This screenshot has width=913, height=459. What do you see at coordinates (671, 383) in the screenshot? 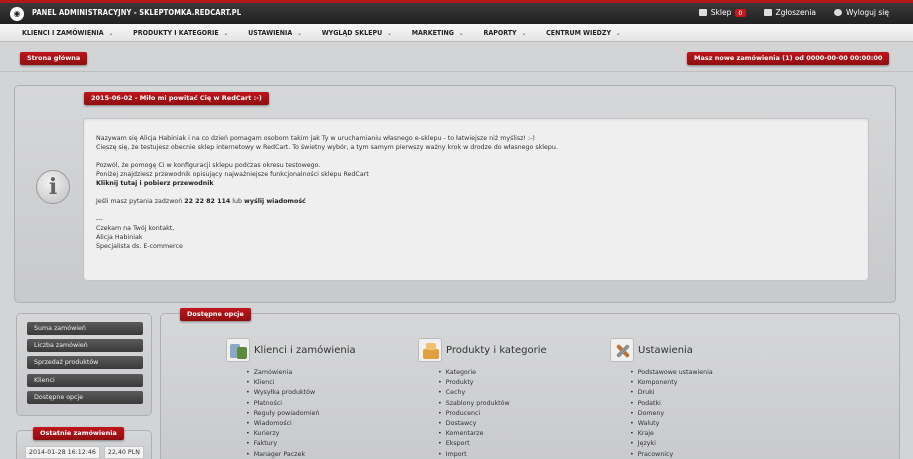
I see `option-link: Komponenty` at bounding box center [671, 383].